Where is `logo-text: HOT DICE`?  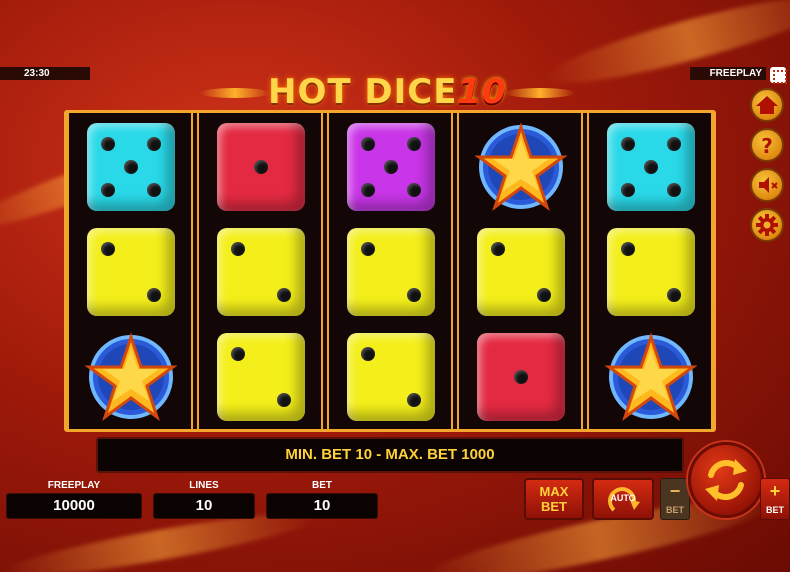
logo-text: HOT DICE is located at coordinates (363, 92).